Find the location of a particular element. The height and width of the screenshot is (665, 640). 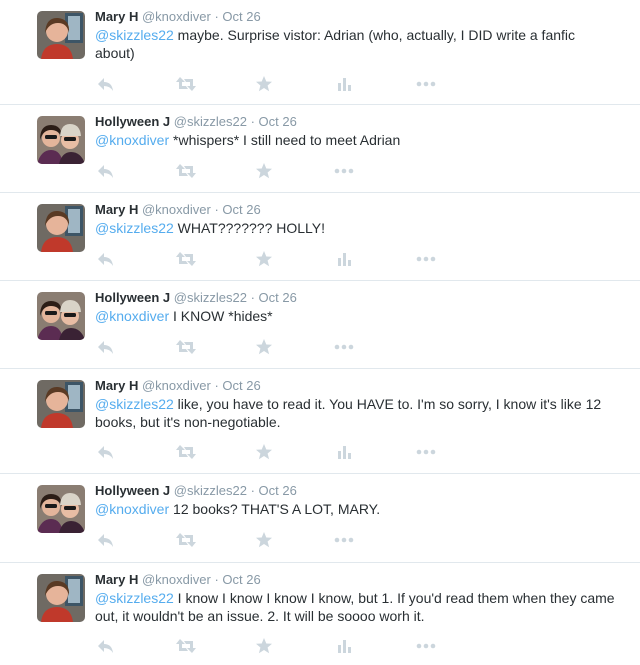

tweet-body: I KNOW *hides* is located at coordinates (221, 316).